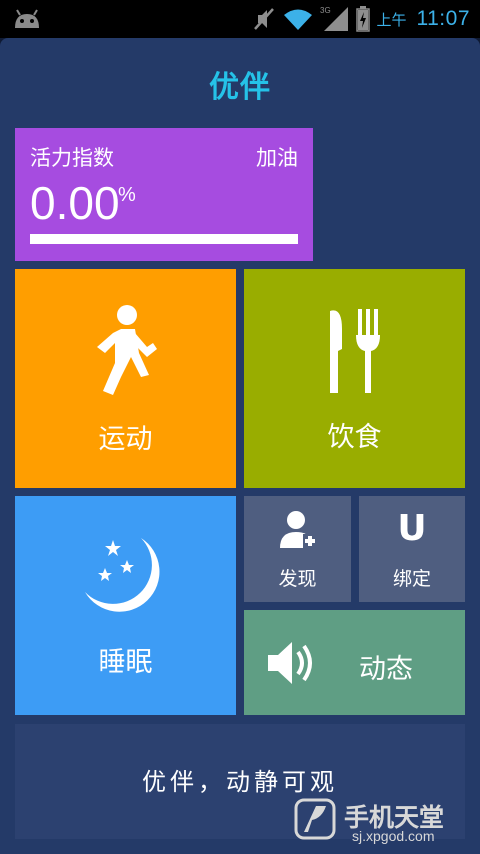 The image size is (480, 854). Describe the element at coordinates (127, 195) in the screenshot. I see `vitality-unit: %` at that location.